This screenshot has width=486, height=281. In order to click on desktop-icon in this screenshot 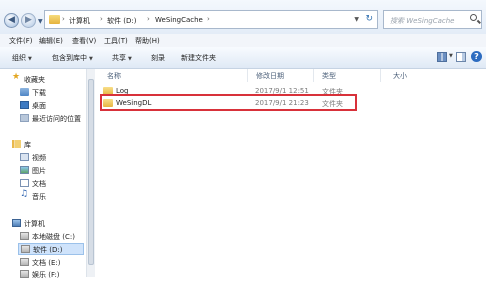, I will do `click(24, 105)`.